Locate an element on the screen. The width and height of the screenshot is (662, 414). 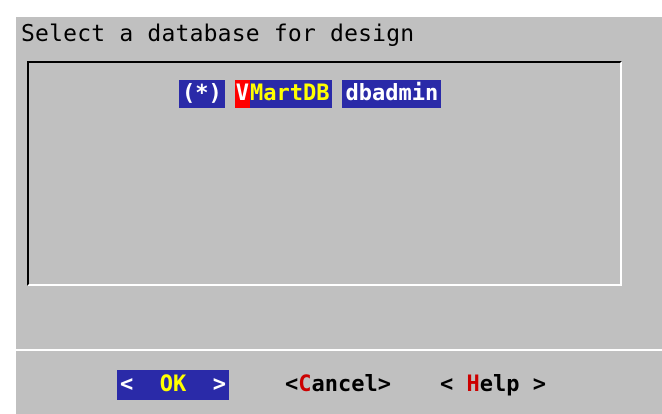
ok-button-label: OK is located at coordinates (173, 384).